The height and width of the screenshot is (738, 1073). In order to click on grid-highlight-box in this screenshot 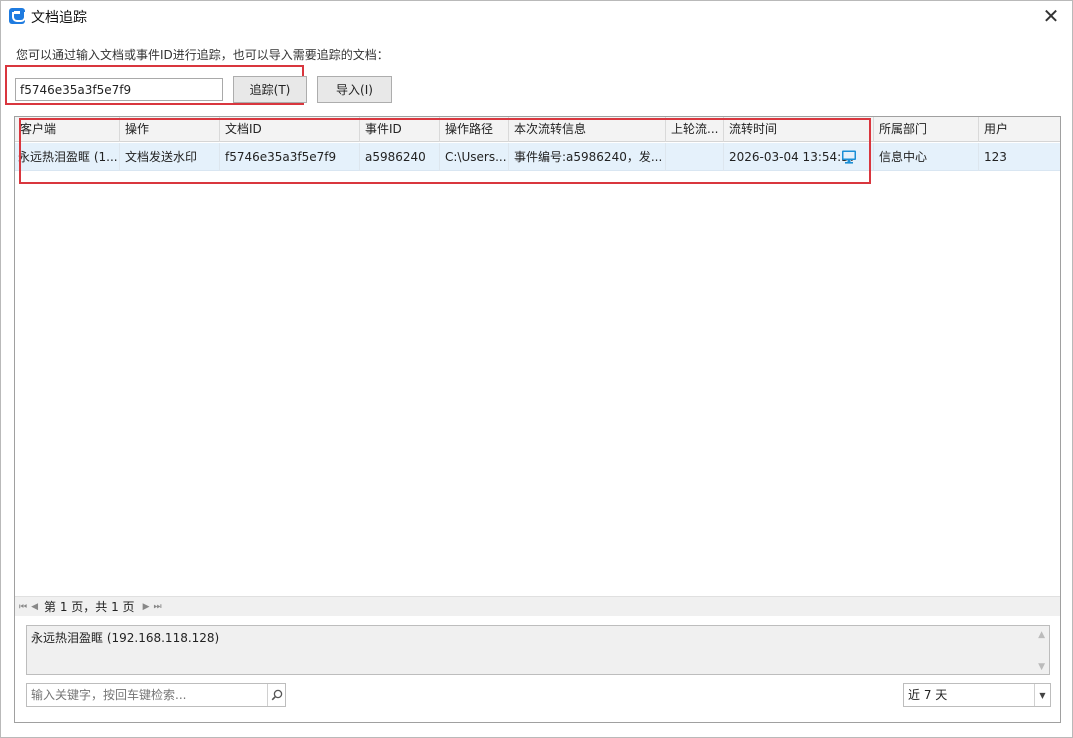, I will do `click(445, 151)`.